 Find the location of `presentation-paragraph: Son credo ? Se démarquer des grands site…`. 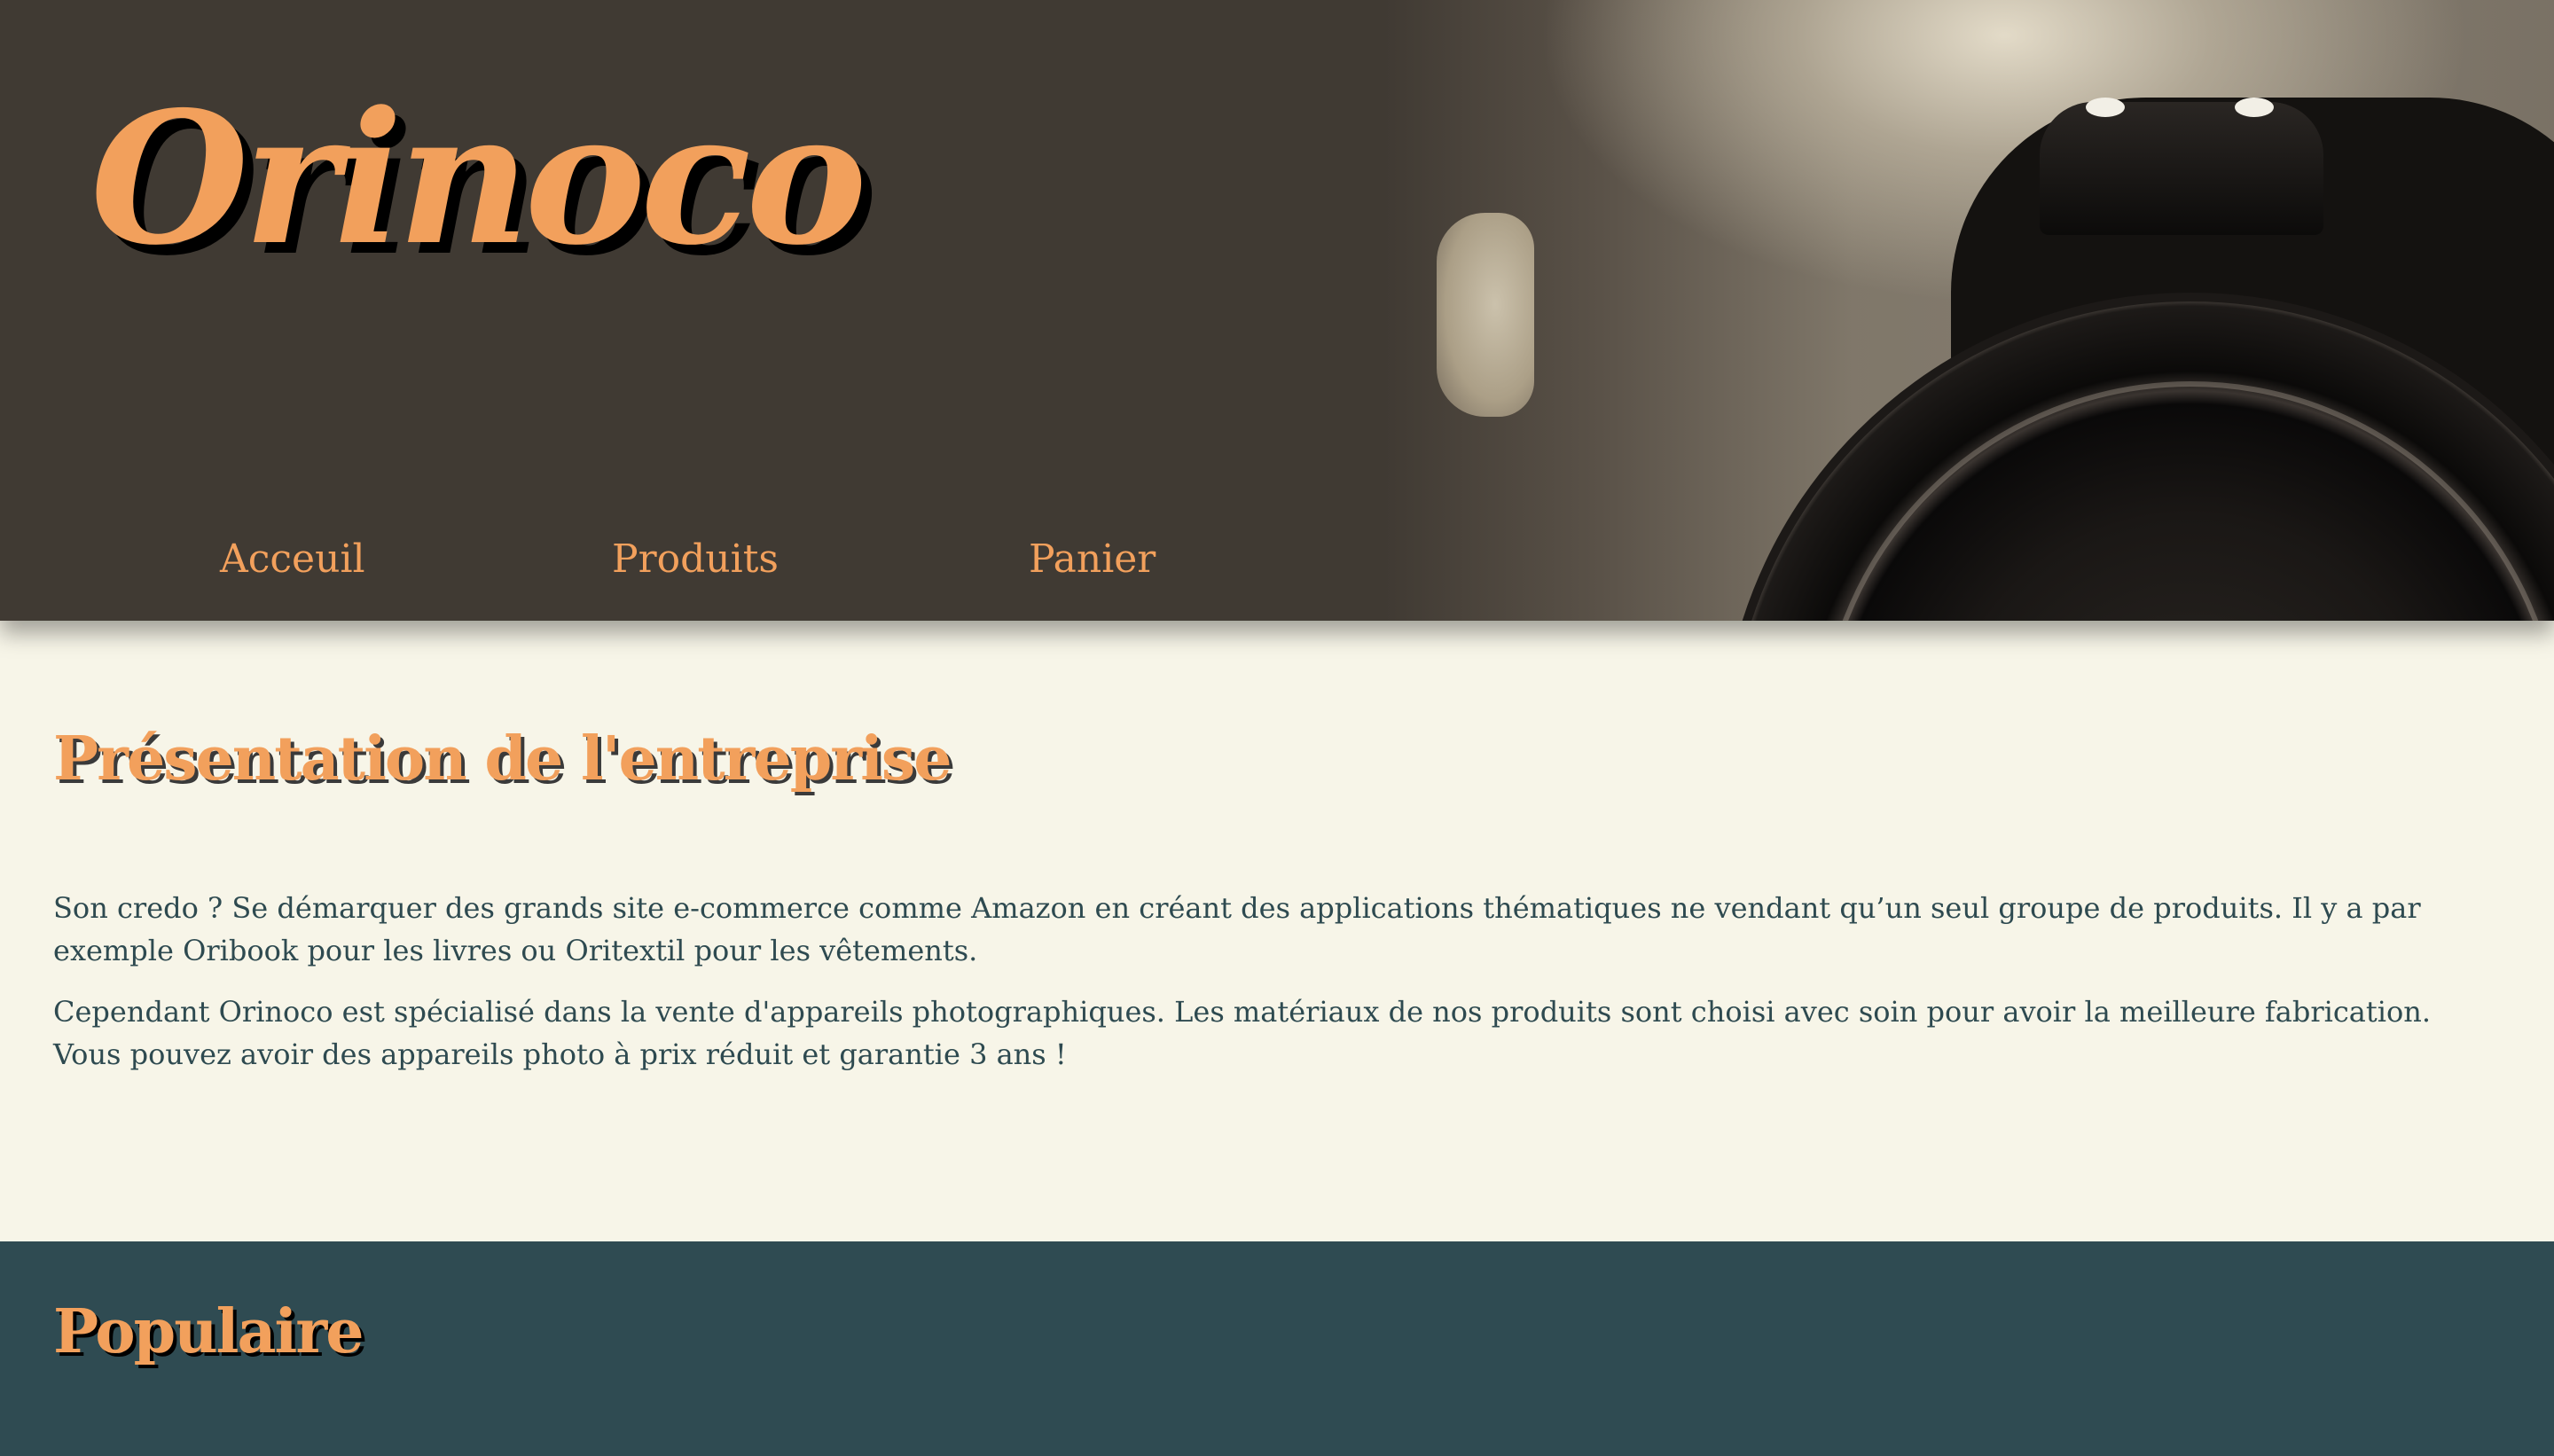

presentation-paragraph: Son credo ? Se démarquer des grands site… is located at coordinates (1237, 929).